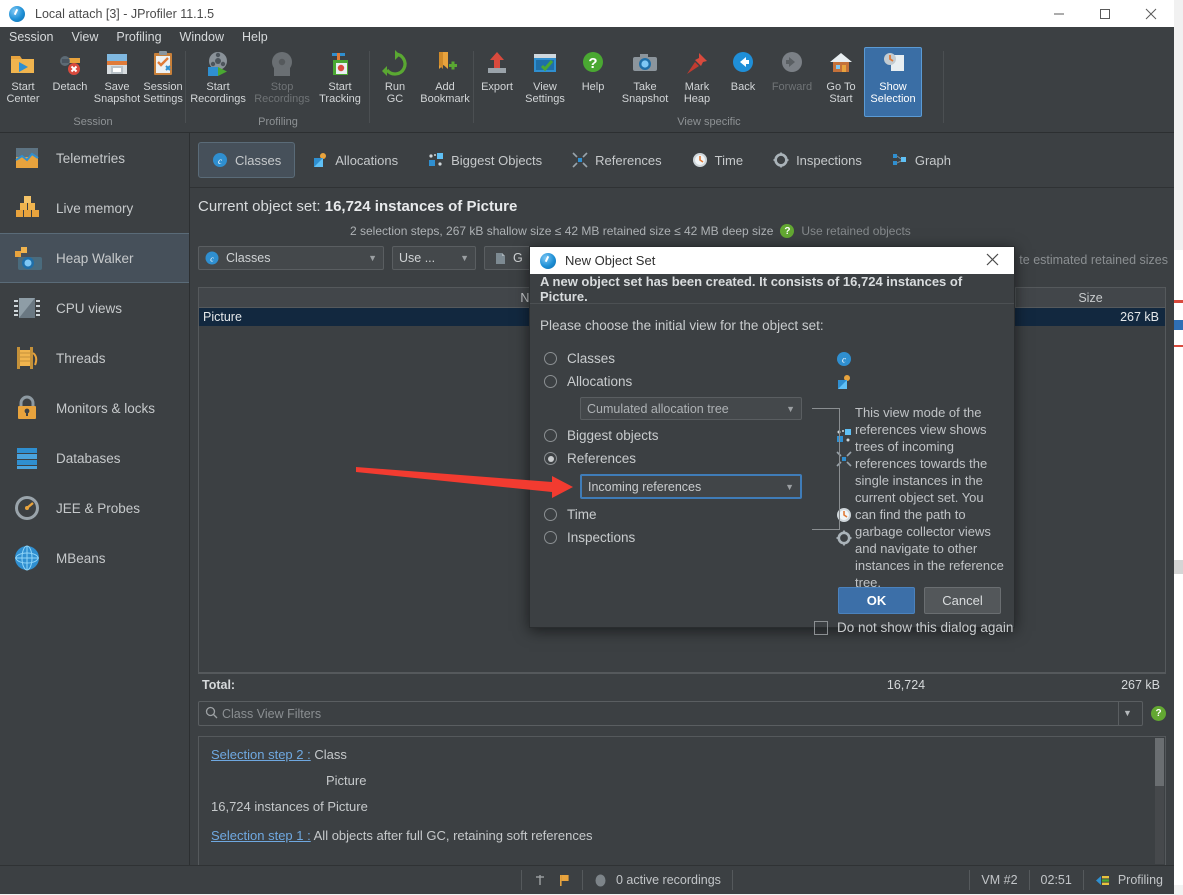  Describe the element at coordinates (691, 486) in the screenshot. I see `references-combo: Incoming references ▼` at that location.